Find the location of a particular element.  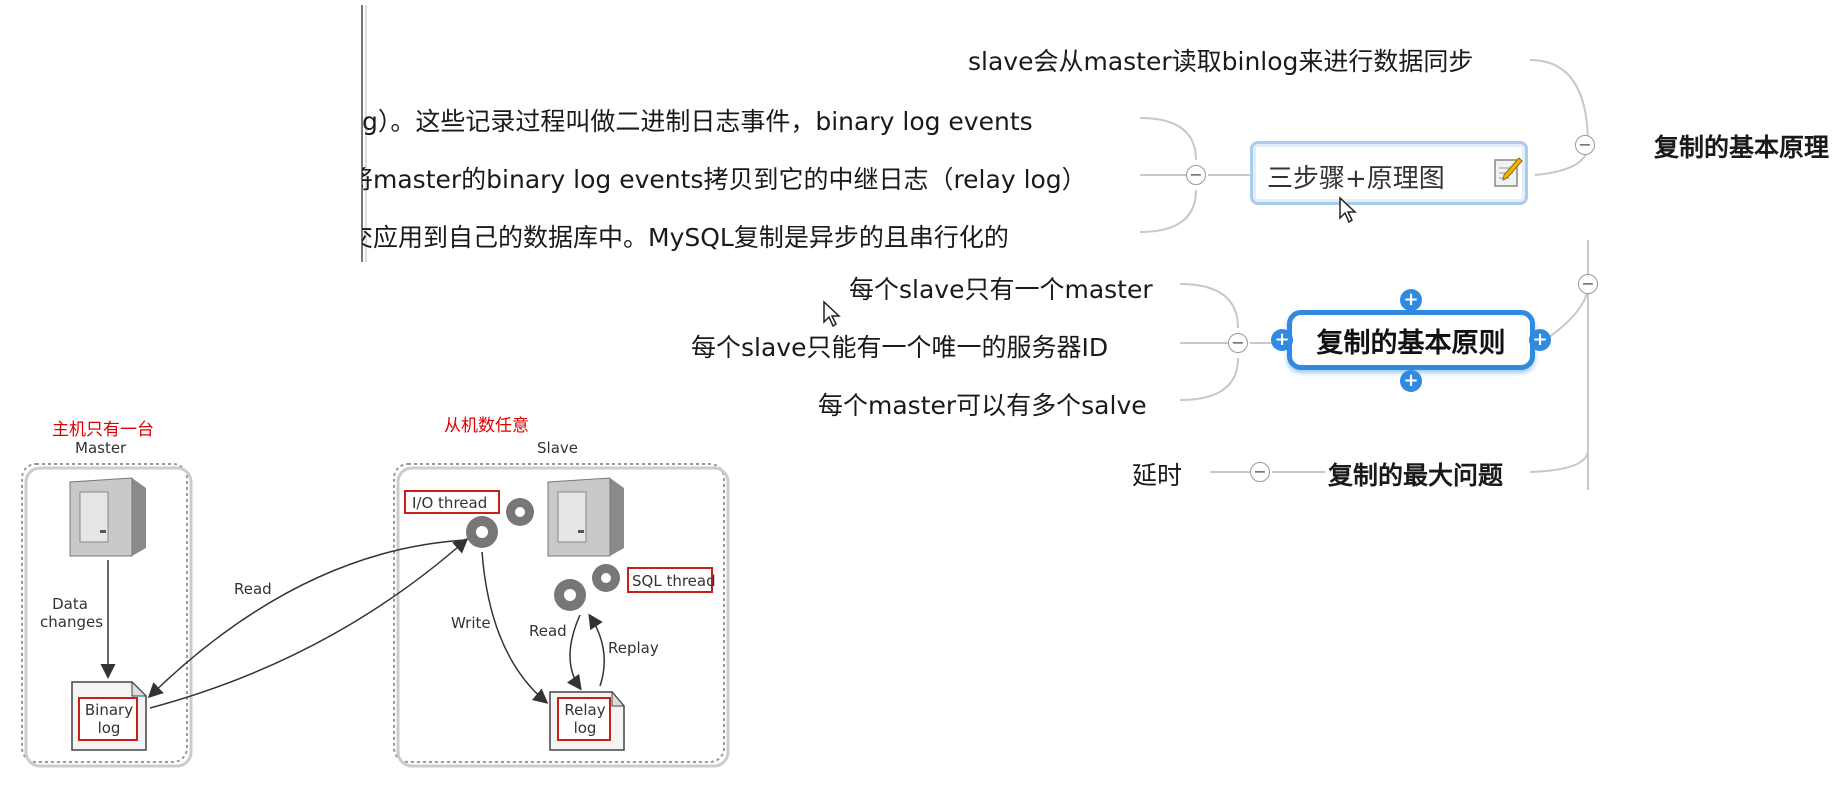

sql-thread-box: SQL thread is located at coordinates (671, 580).